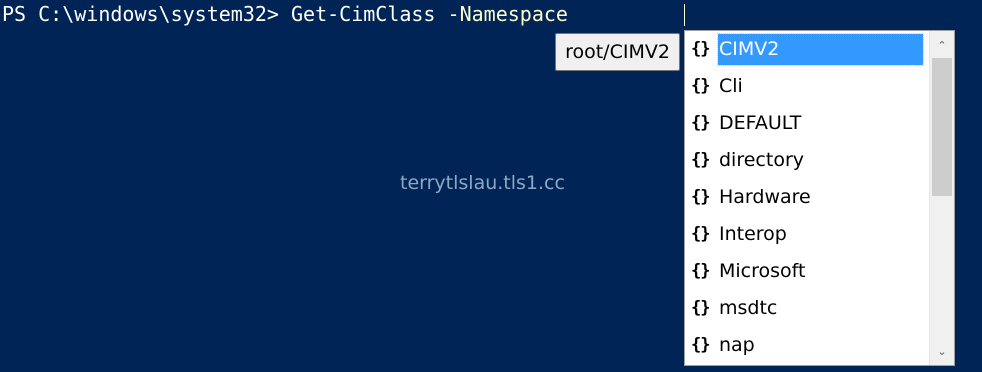 Image resolution: width=982 pixels, height=372 pixels. What do you see at coordinates (748, 308) in the screenshot?
I see `completion-item-label: msdtc` at bounding box center [748, 308].